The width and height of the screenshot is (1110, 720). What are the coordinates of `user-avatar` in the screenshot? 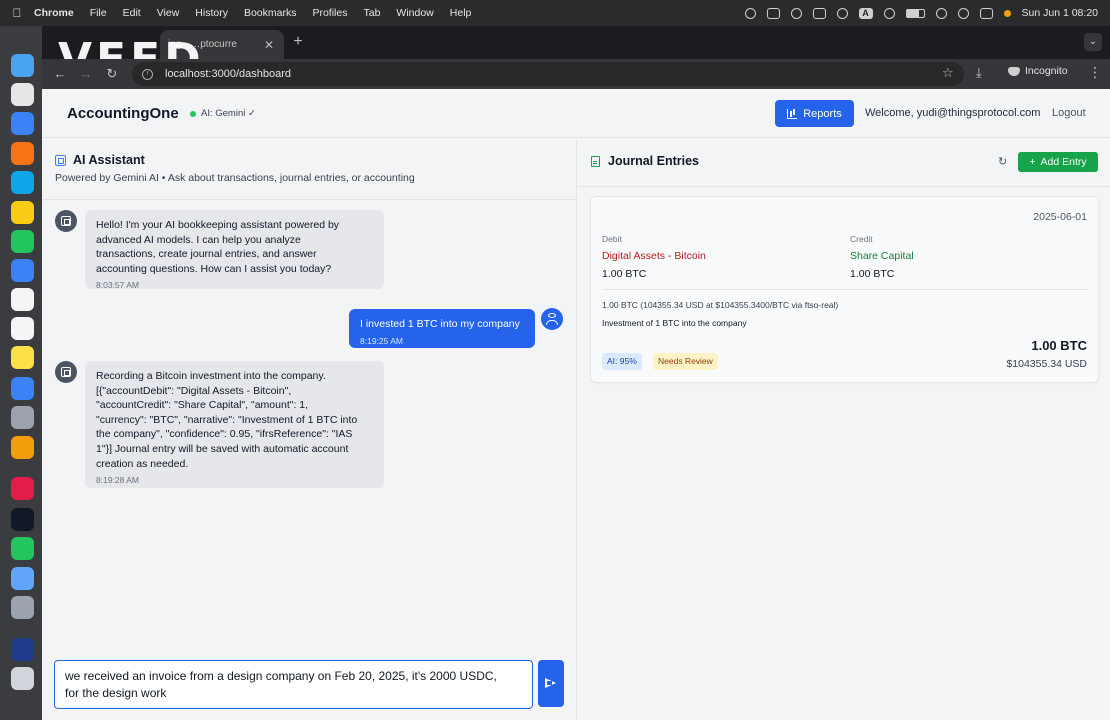 It's located at (552, 319).